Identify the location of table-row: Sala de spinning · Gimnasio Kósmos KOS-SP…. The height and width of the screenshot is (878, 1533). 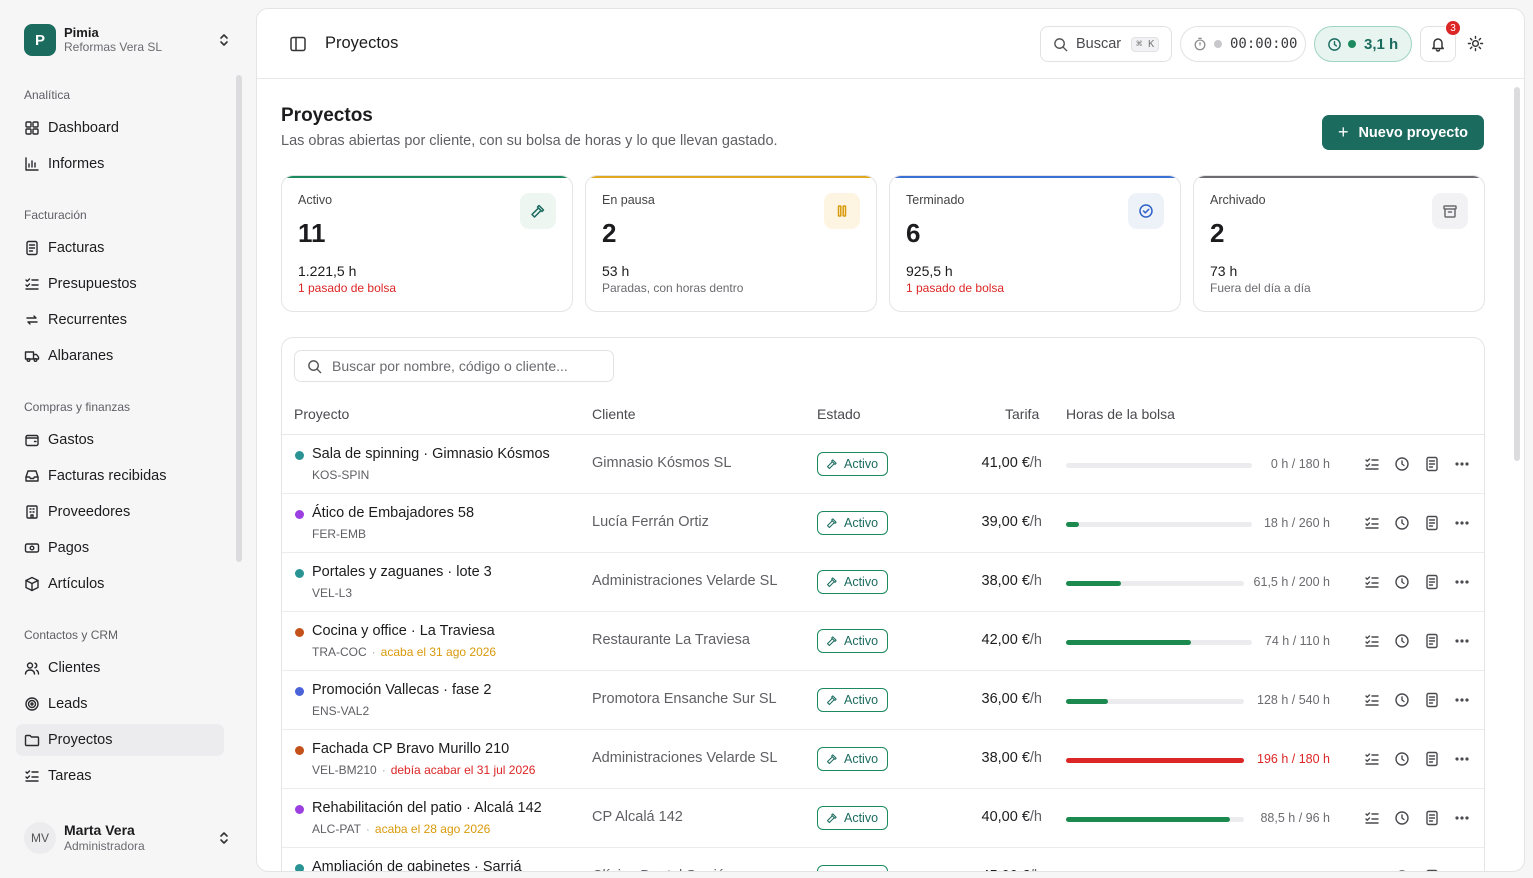
(883, 464).